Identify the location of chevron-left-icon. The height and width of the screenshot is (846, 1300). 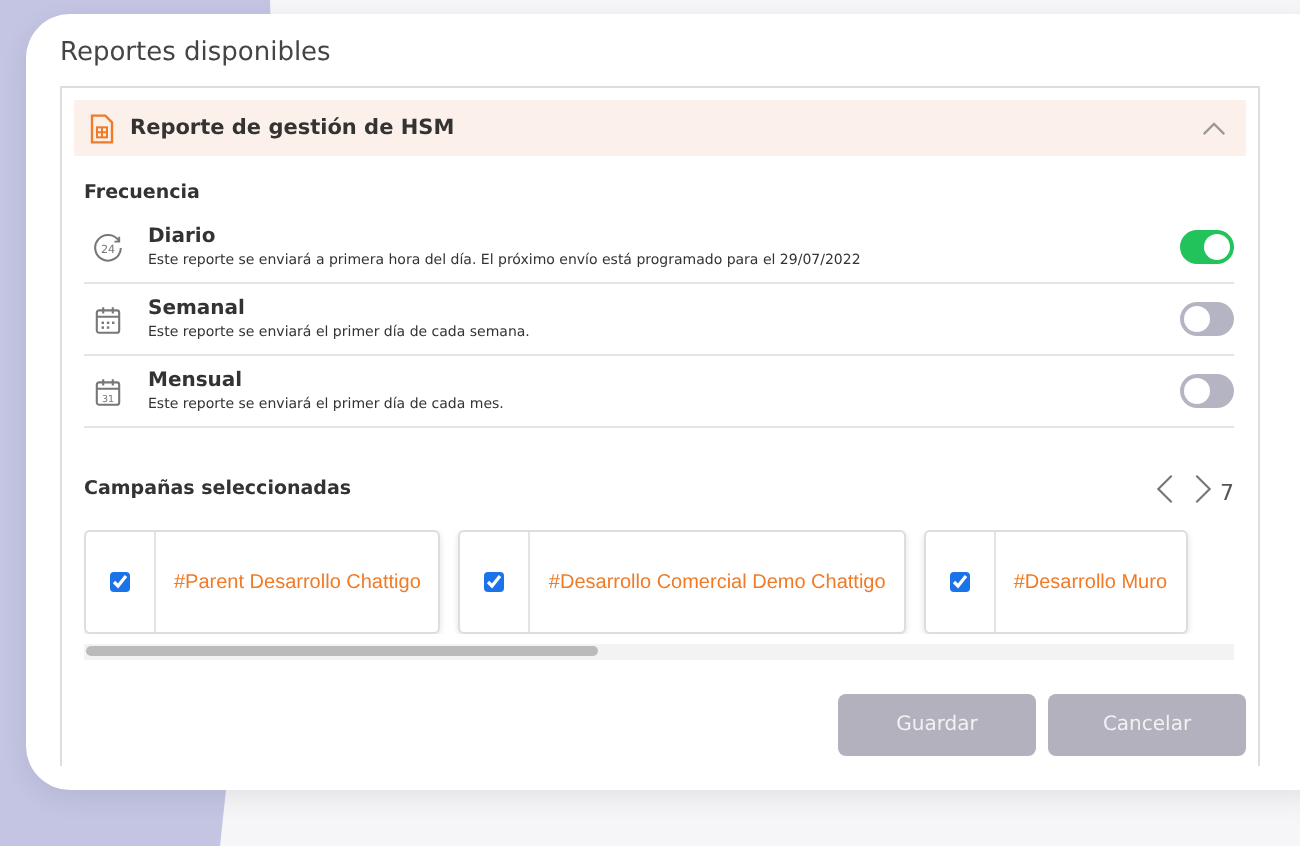
(1165, 488).